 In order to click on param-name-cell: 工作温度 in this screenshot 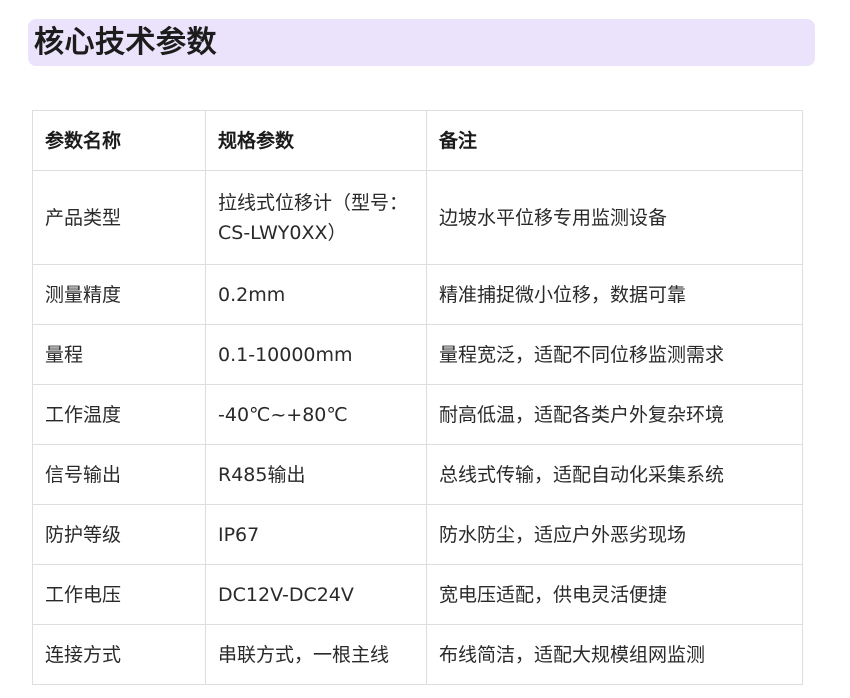, I will do `click(119, 414)`.